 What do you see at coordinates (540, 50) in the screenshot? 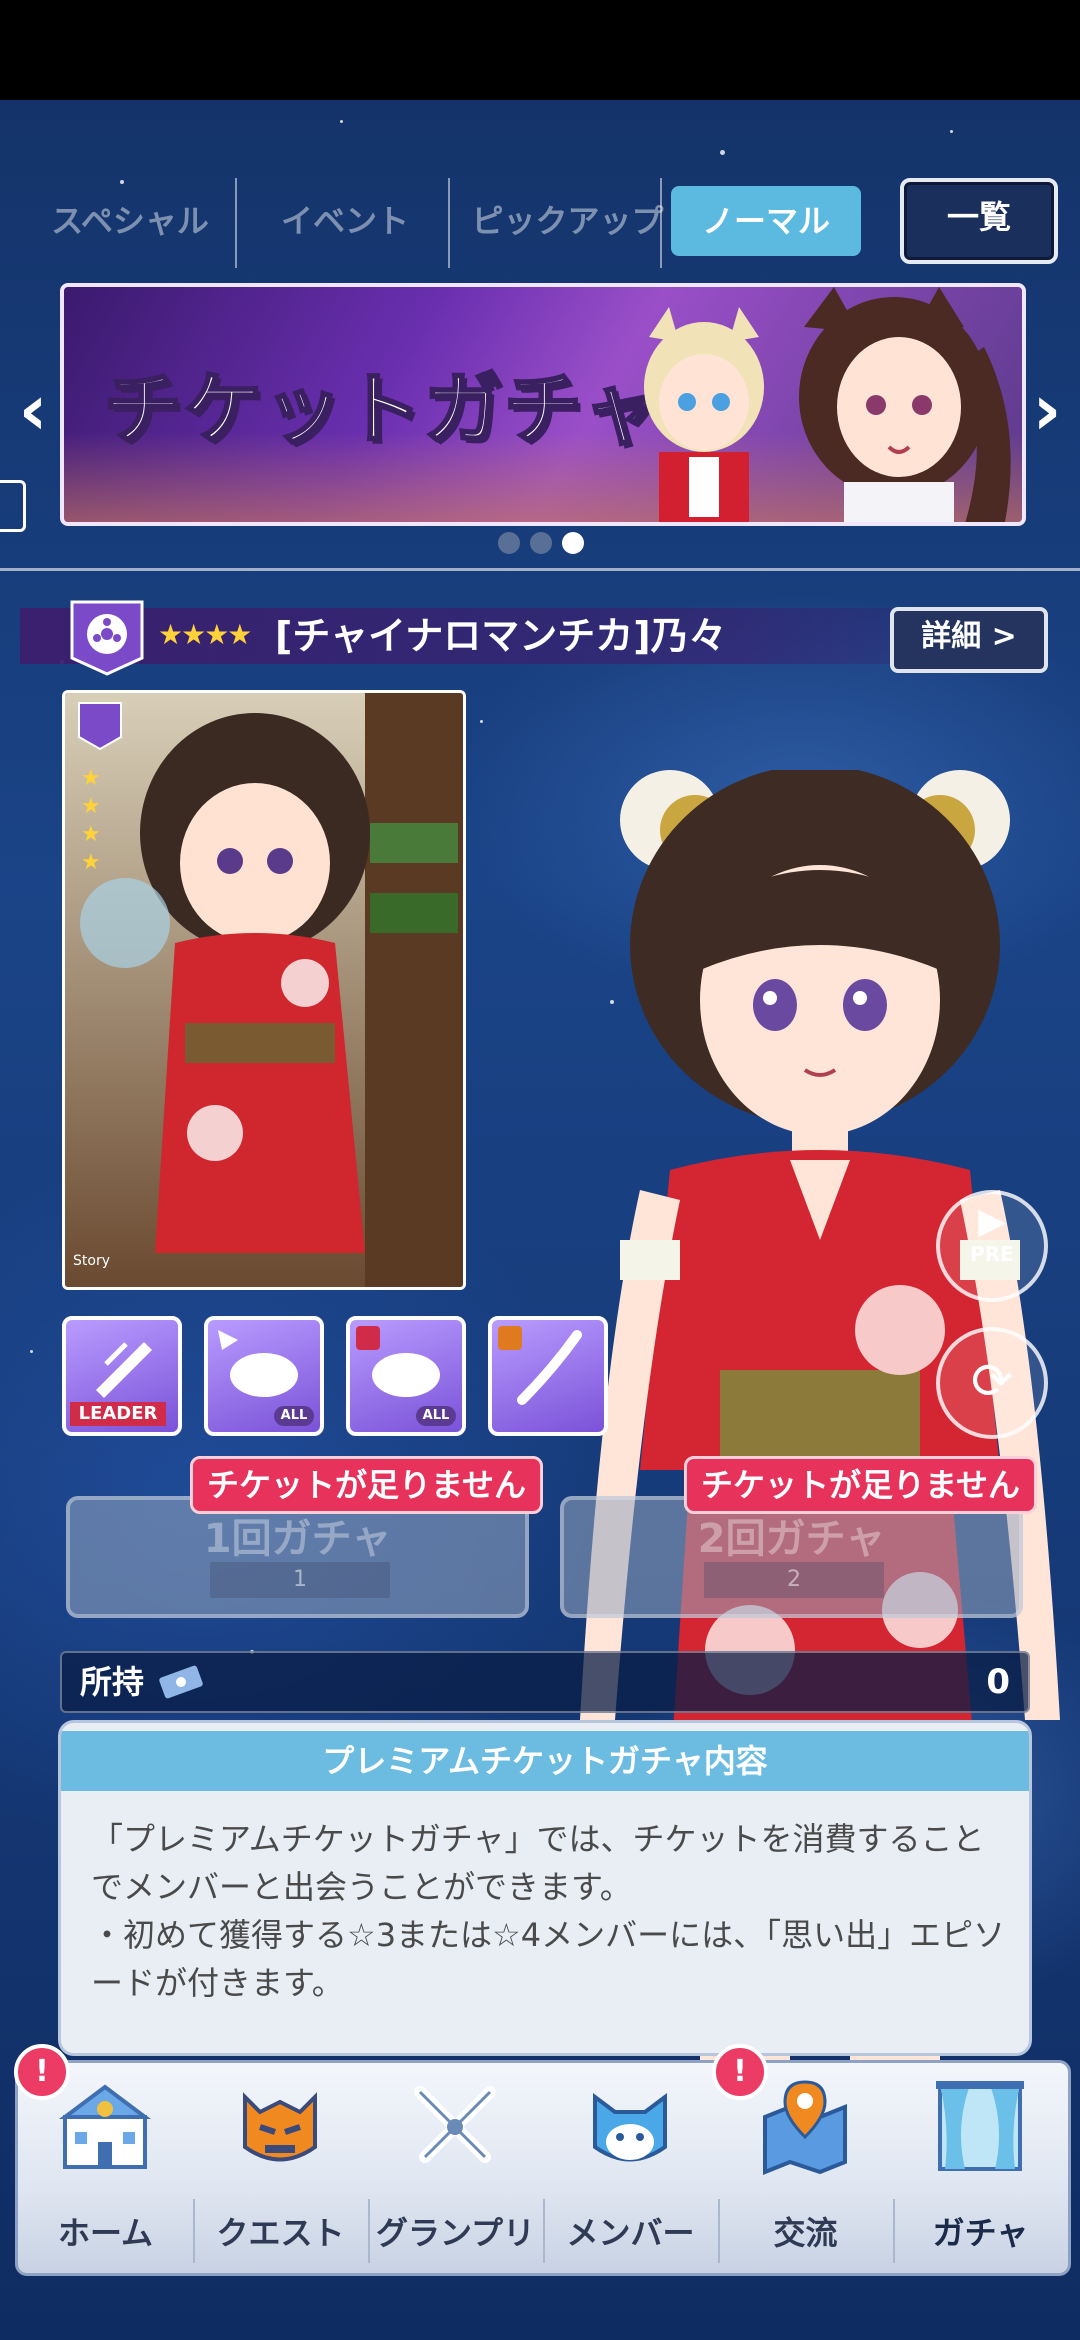
I see `status-bar` at bounding box center [540, 50].